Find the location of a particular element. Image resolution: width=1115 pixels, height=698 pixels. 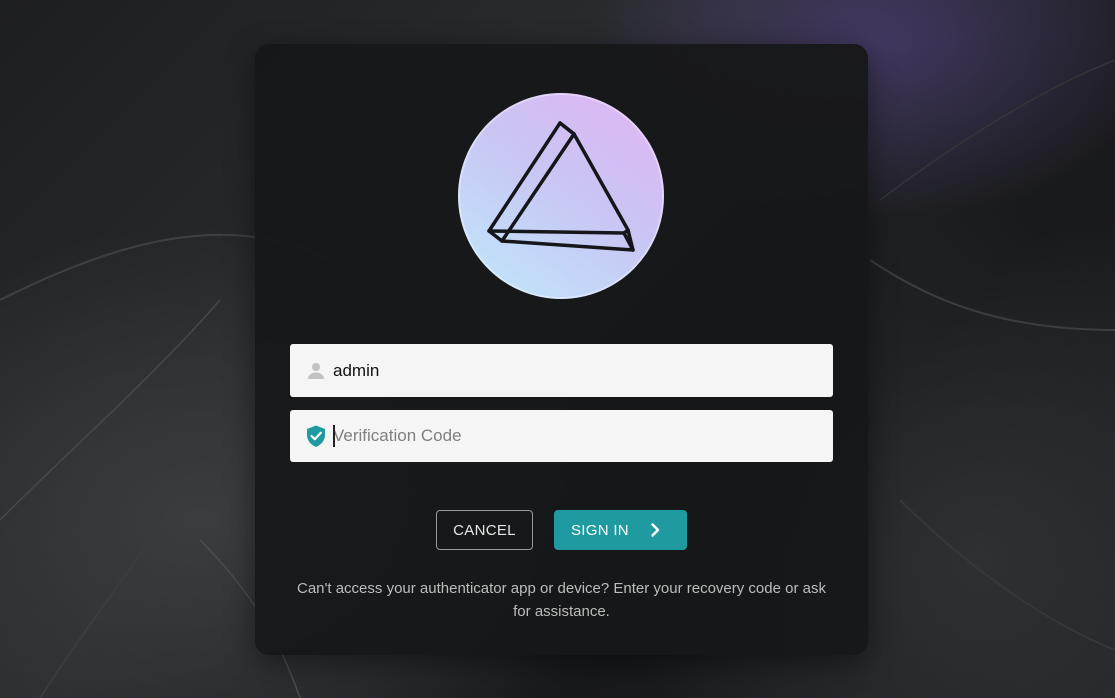

cancel-button: CANCEL is located at coordinates (484, 530).